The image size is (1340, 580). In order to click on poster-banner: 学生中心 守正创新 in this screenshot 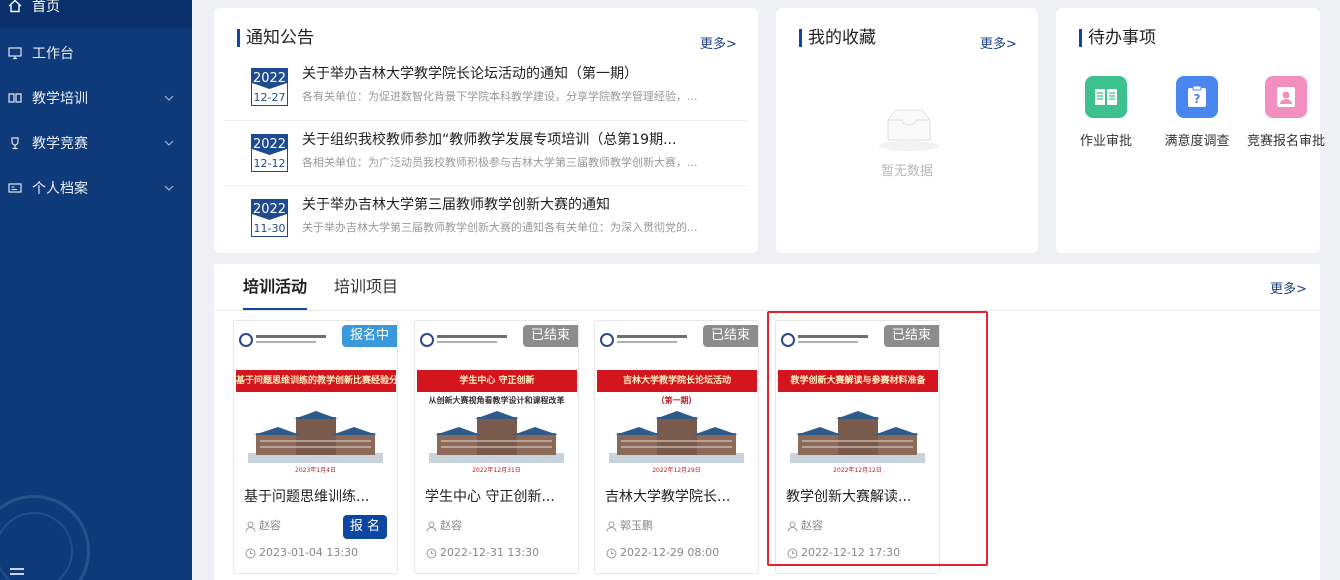, I will do `click(497, 381)`.